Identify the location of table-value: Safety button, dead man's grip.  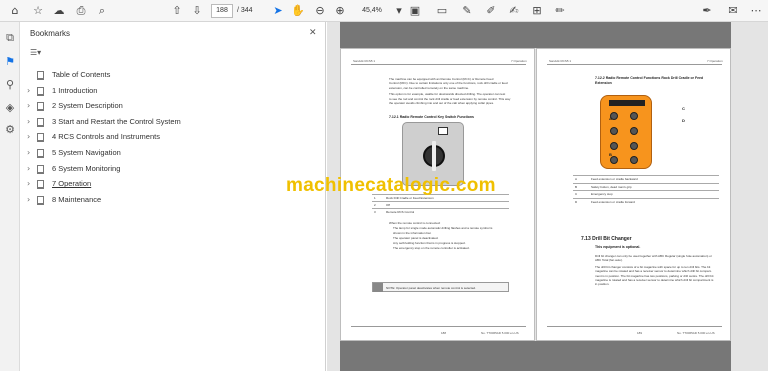
(611, 186).